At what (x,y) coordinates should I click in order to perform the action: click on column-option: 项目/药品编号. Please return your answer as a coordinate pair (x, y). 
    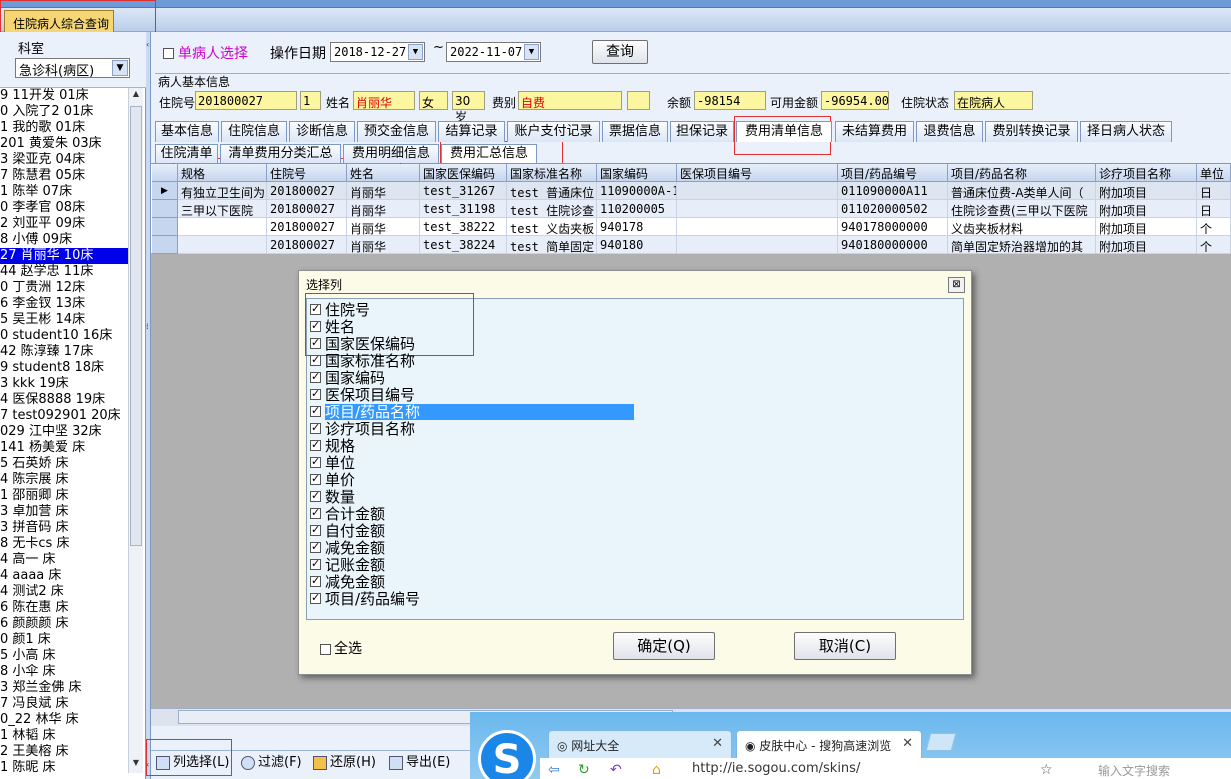
    Looking at the image, I should click on (365, 599).